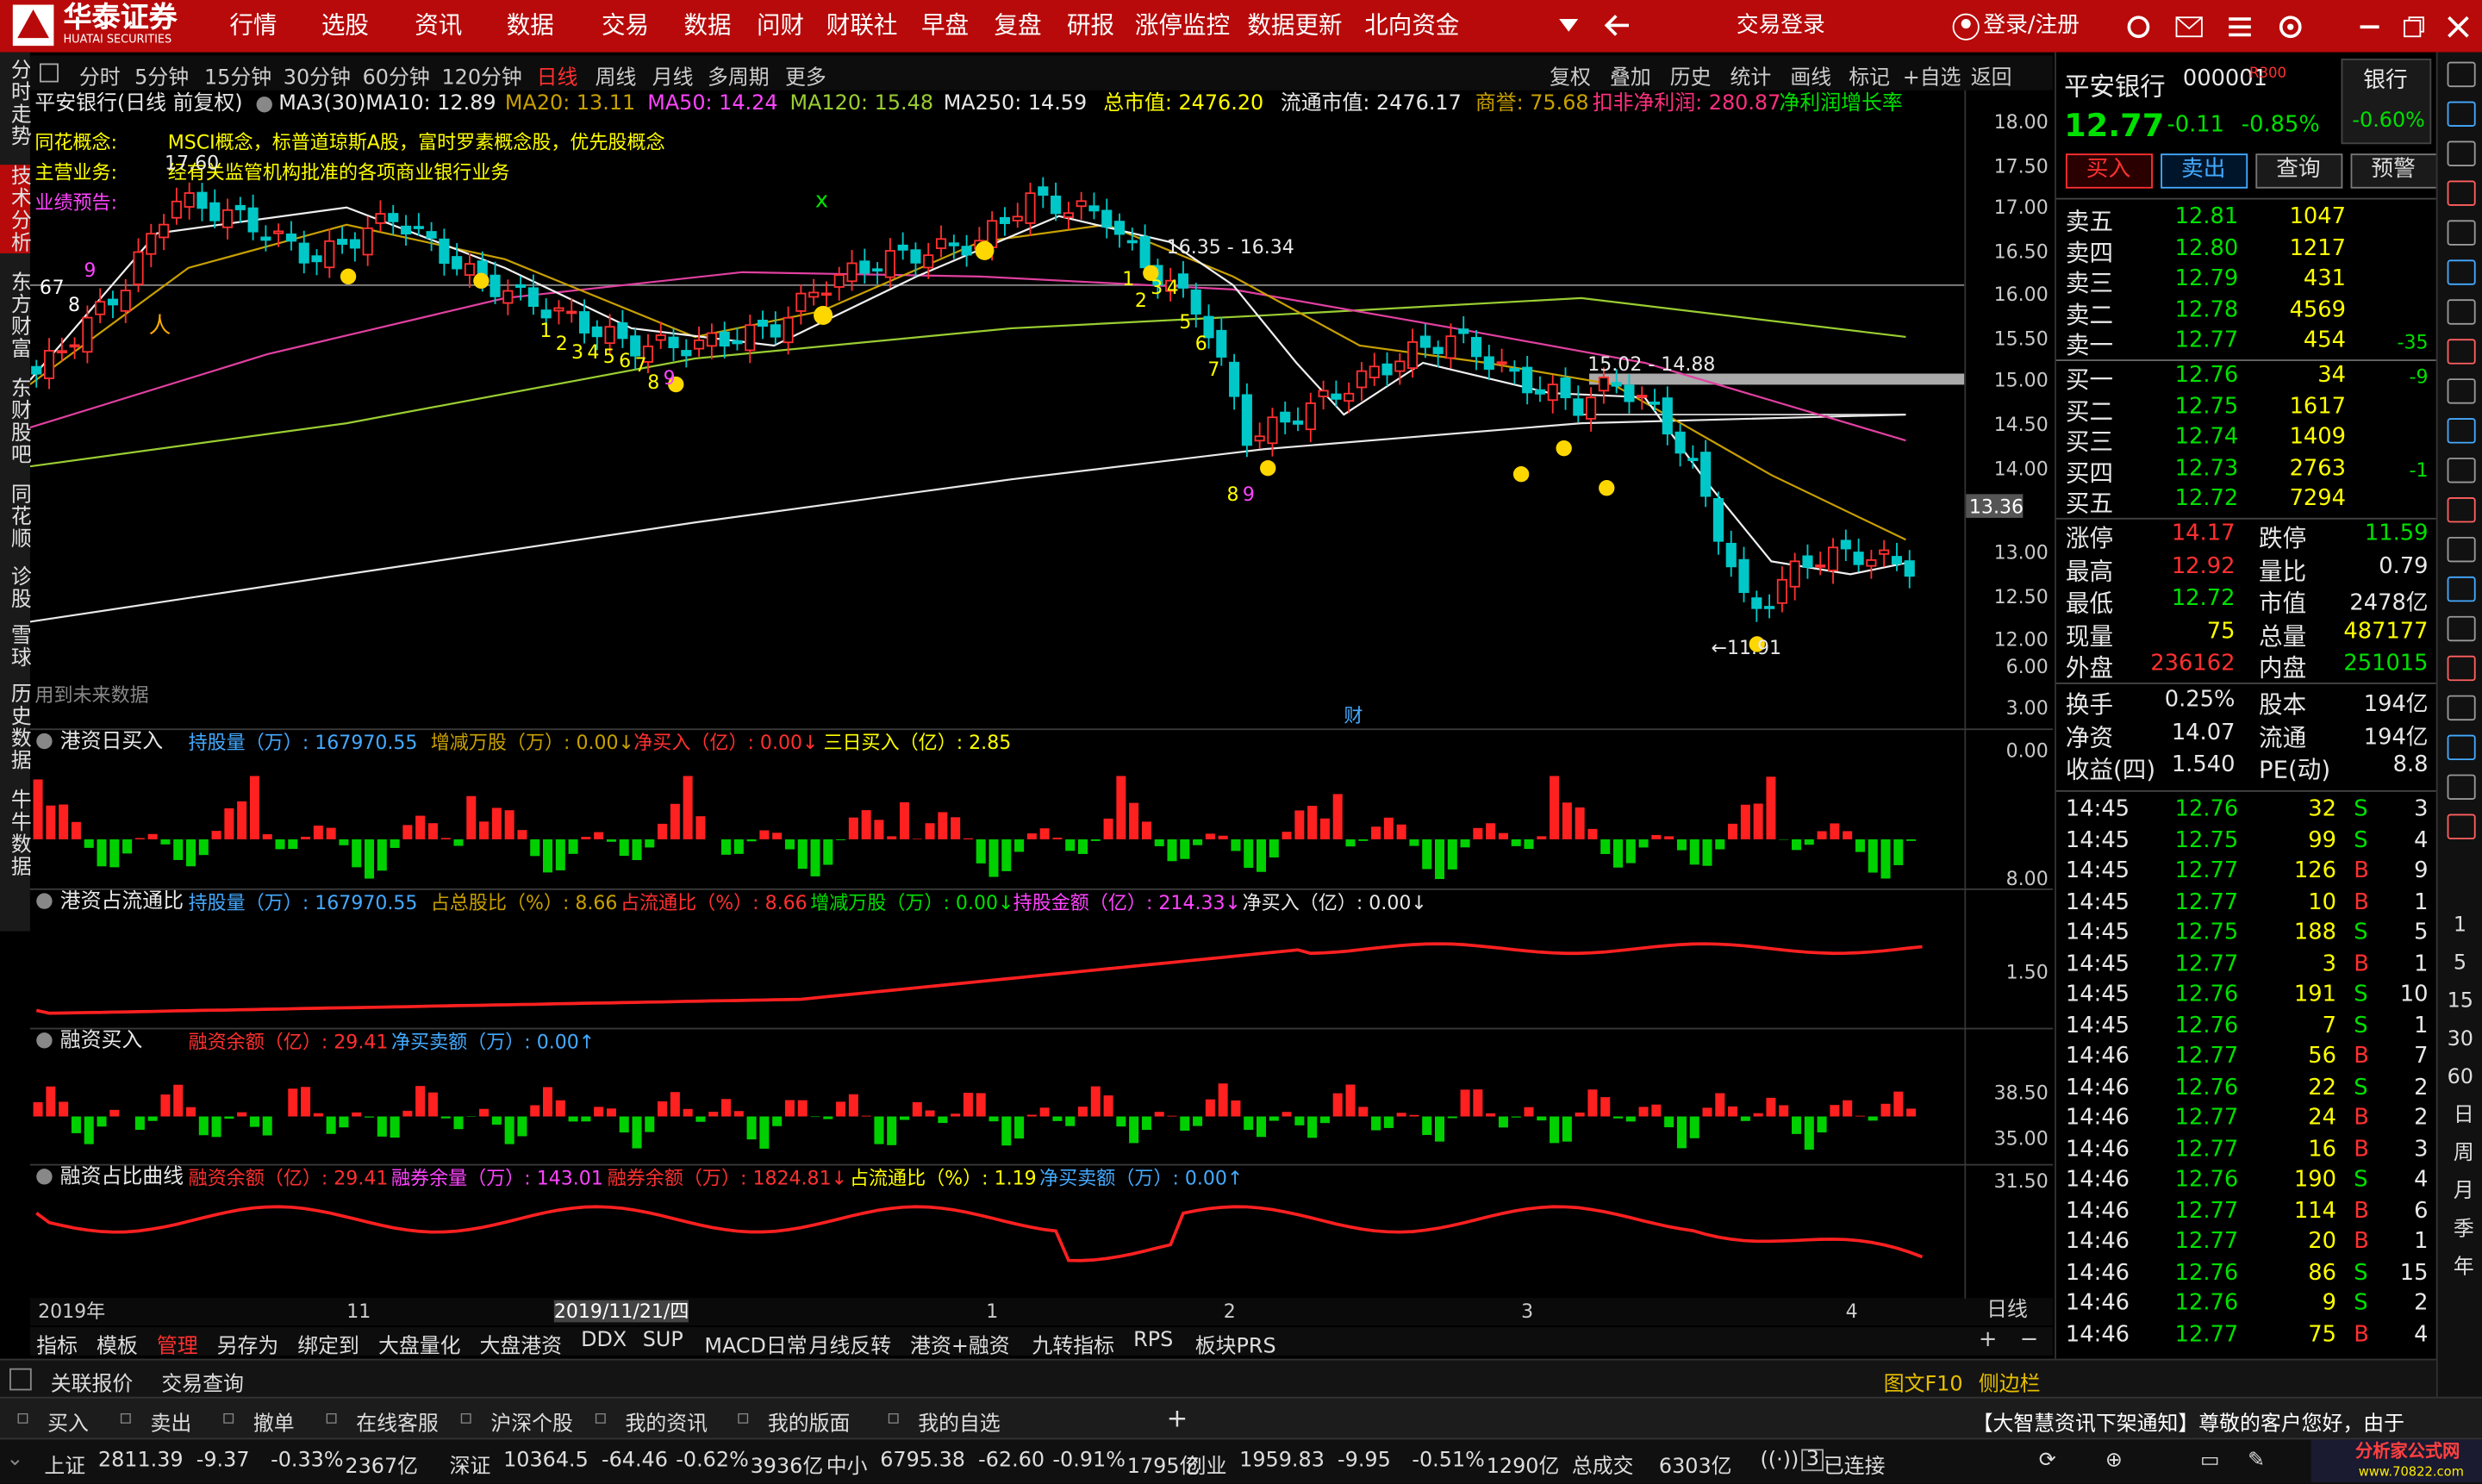 The height and width of the screenshot is (1484, 2482). I want to click on bid-price: 12.74, so click(2207, 437).